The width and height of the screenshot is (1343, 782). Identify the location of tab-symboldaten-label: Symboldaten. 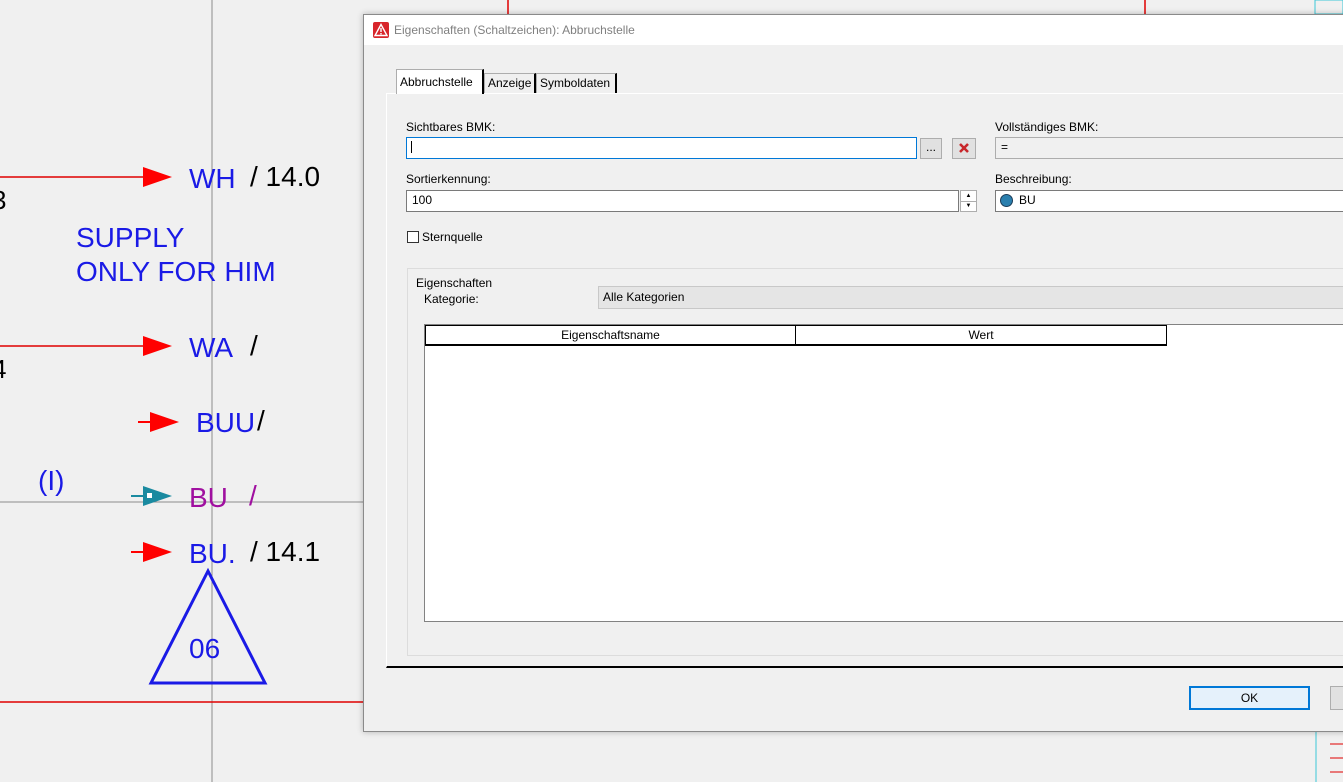
(575, 83).